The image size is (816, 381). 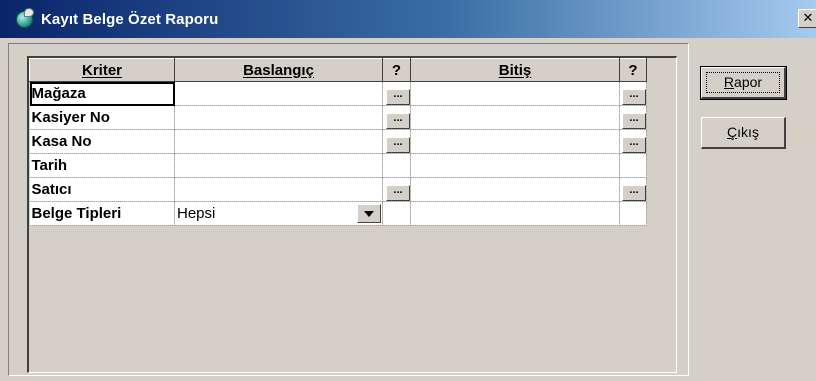 What do you see at coordinates (102, 93) in the screenshot?
I see `criterion-cell: Mağaza` at bounding box center [102, 93].